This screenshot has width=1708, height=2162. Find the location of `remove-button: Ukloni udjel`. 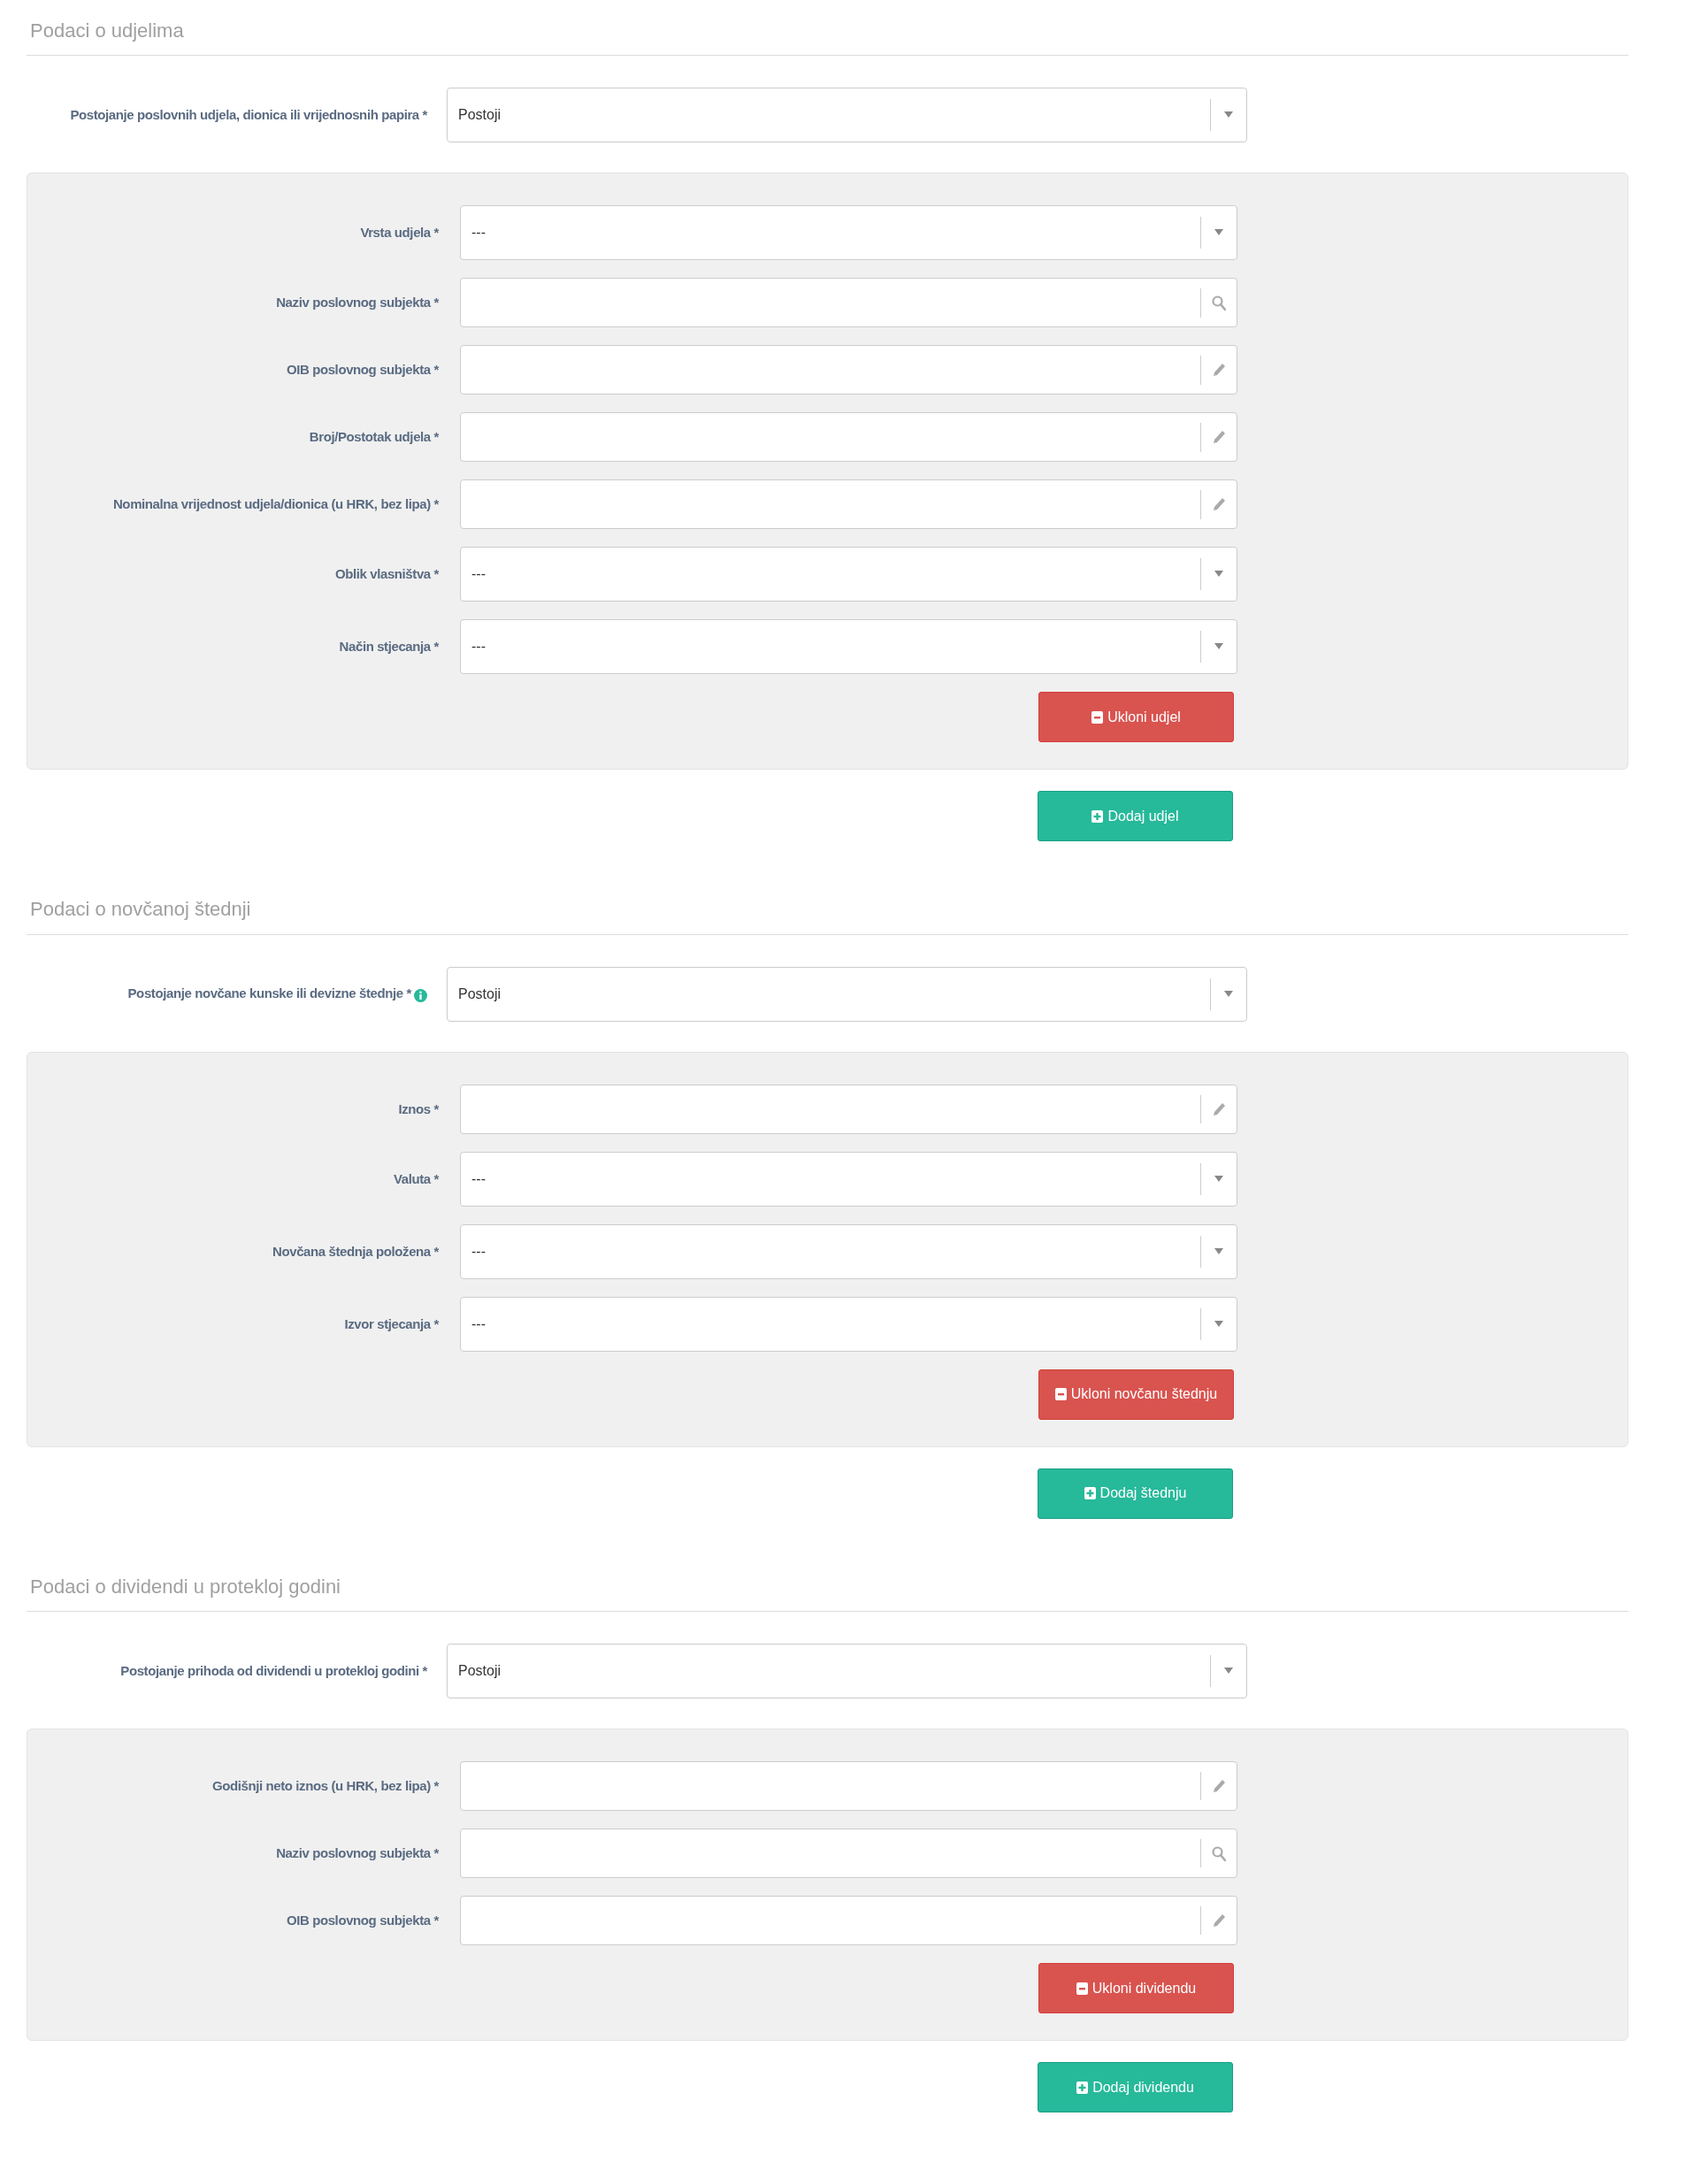

remove-button: Ukloni udjel is located at coordinates (1136, 717).